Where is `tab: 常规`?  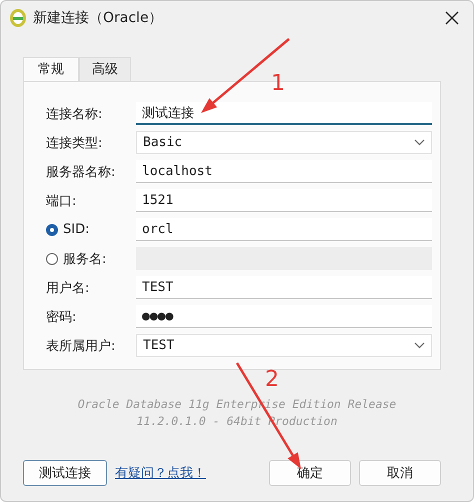 tab: 常规 is located at coordinates (51, 69).